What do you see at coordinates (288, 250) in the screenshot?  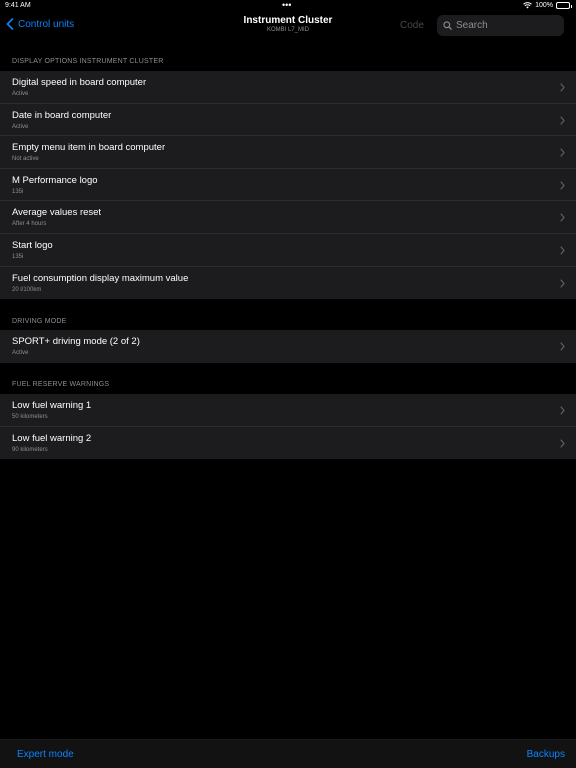 I see `setting-row: Start logo 135i` at bounding box center [288, 250].